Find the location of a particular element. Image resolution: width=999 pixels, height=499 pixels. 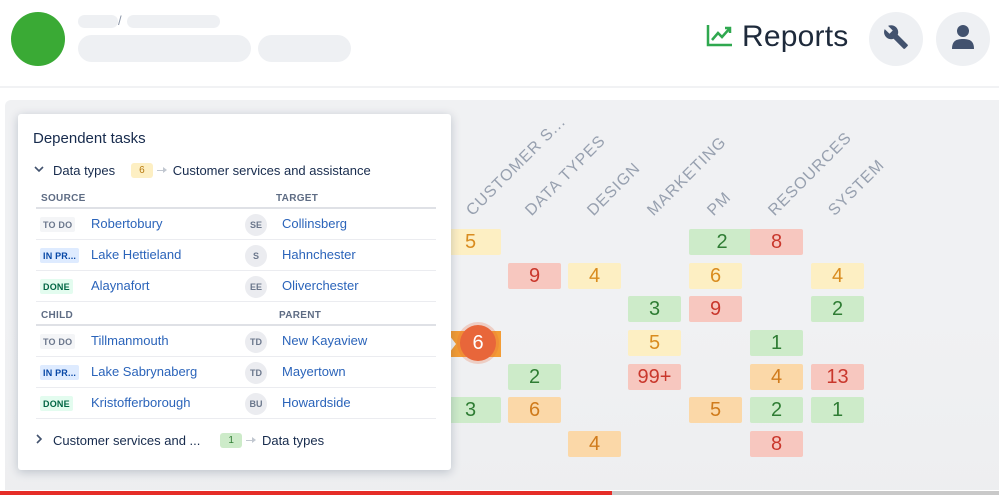

target-link: Collinsberg is located at coordinates (314, 223).